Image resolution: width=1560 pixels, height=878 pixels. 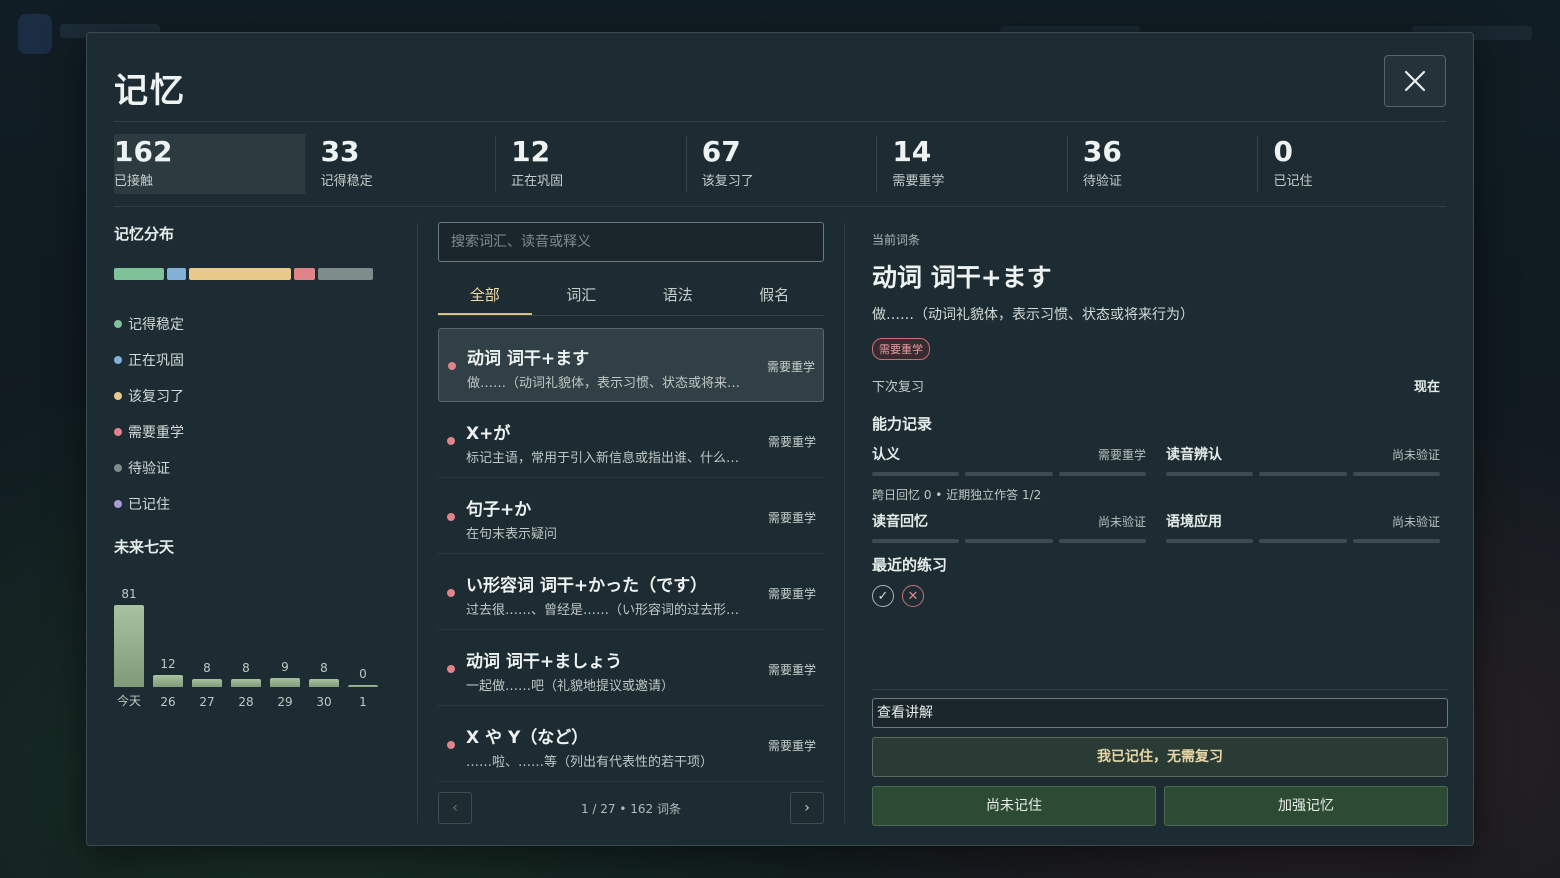 I want to click on legend-label: 记得稳定, so click(x=156, y=325).